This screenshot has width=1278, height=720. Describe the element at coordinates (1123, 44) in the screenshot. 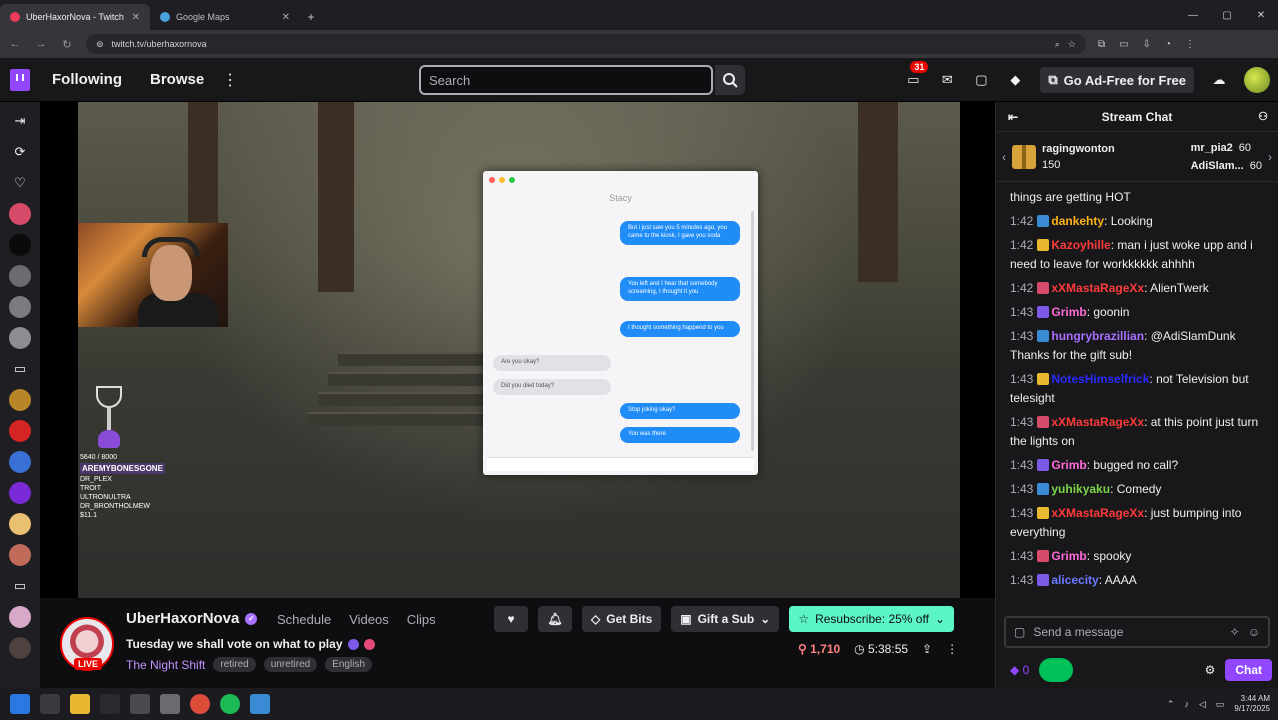

I see `sidepanel-icon: ▭` at that location.